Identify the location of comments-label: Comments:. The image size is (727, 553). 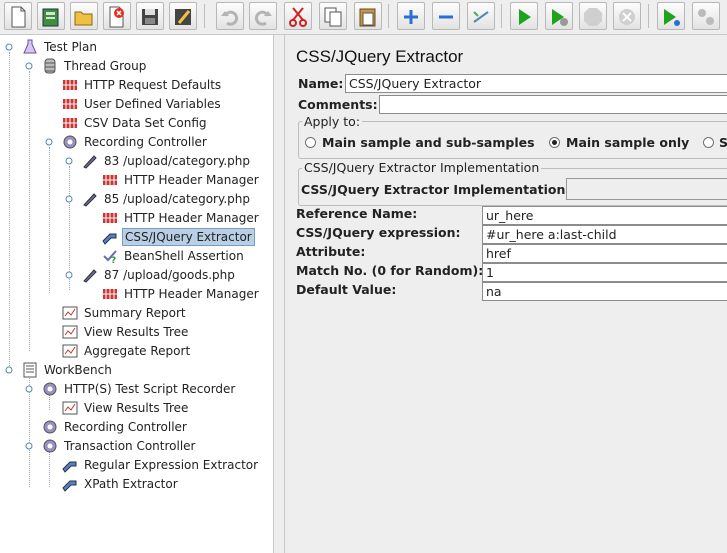
(338, 104).